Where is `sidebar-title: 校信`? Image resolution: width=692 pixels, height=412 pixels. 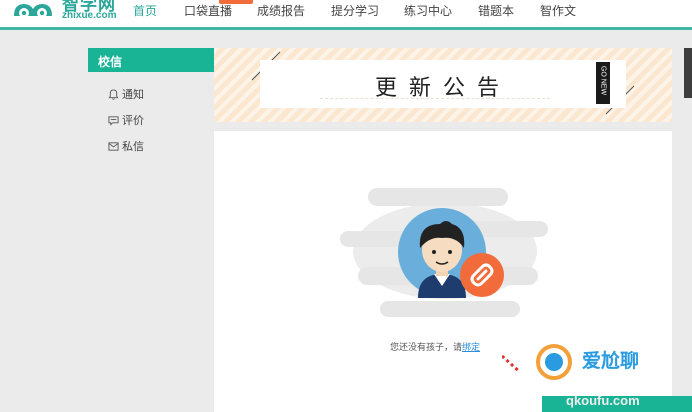 sidebar-title: 校信 is located at coordinates (151, 60).